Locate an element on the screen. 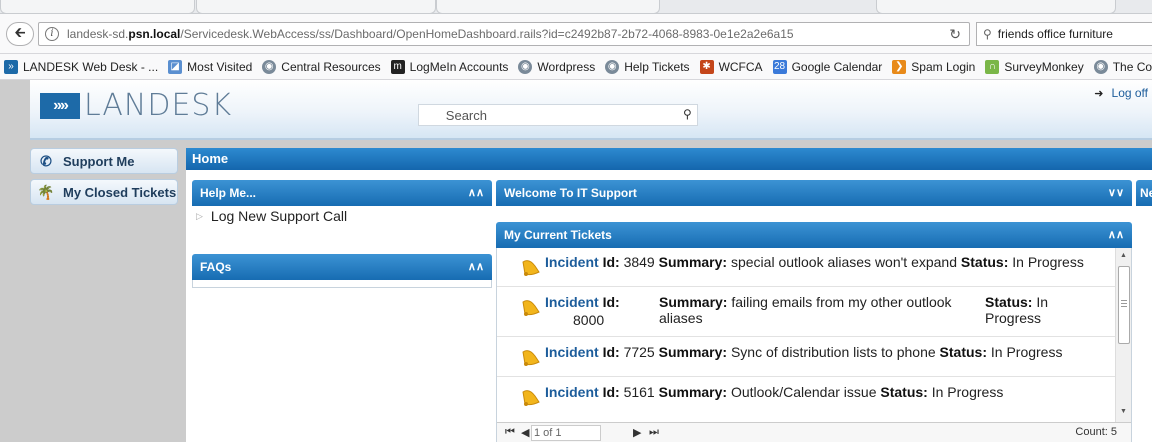 The image size is (1152, 442). ticket-list-scrollbar: ▲ ▼ is located at coordinates (1123, 335).